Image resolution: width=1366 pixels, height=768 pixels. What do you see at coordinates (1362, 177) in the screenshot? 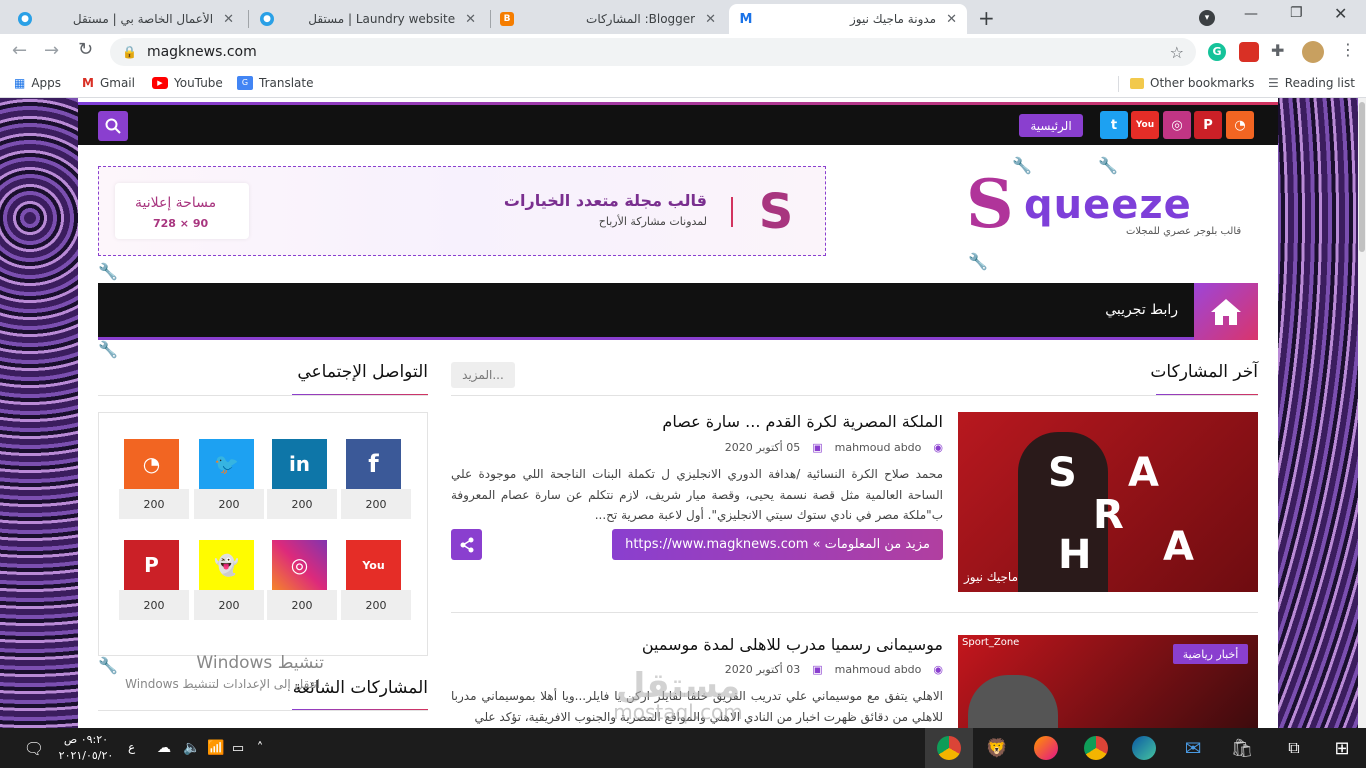
I see `scrollbar-thumb` at bounding box center [1362, 177].